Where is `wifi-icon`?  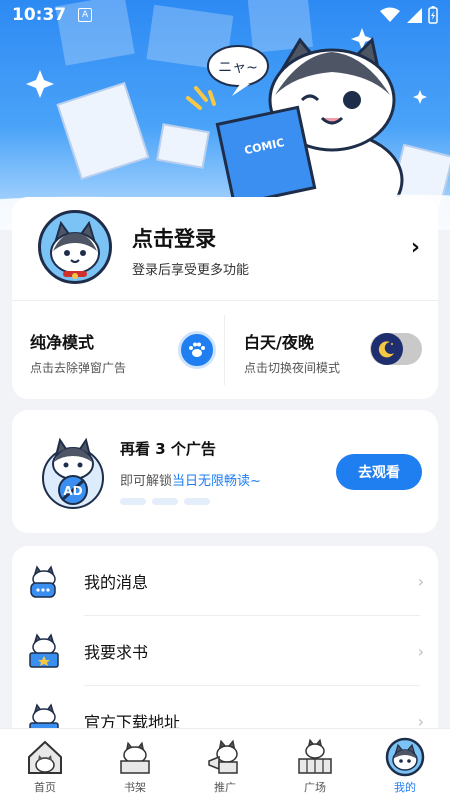 wifi-icon is located at coordinates (390, 14).